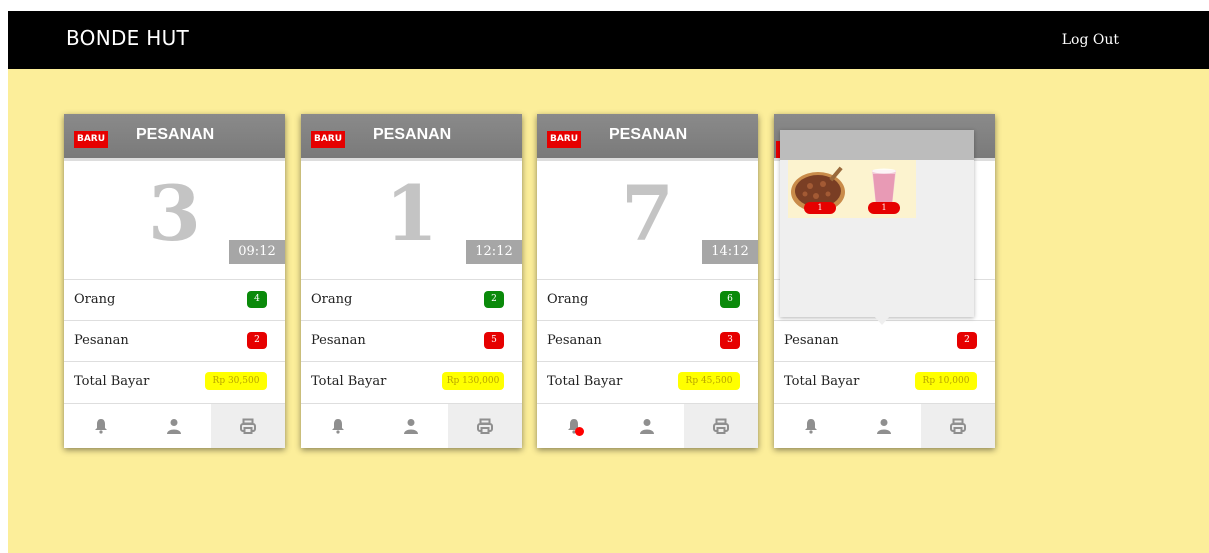 This screenshot has width=1209, height=553. Describe the element at coordinates (884, 381) in the screenshot. I see `total-row: Total Bayar Rp 10,000` at that location.